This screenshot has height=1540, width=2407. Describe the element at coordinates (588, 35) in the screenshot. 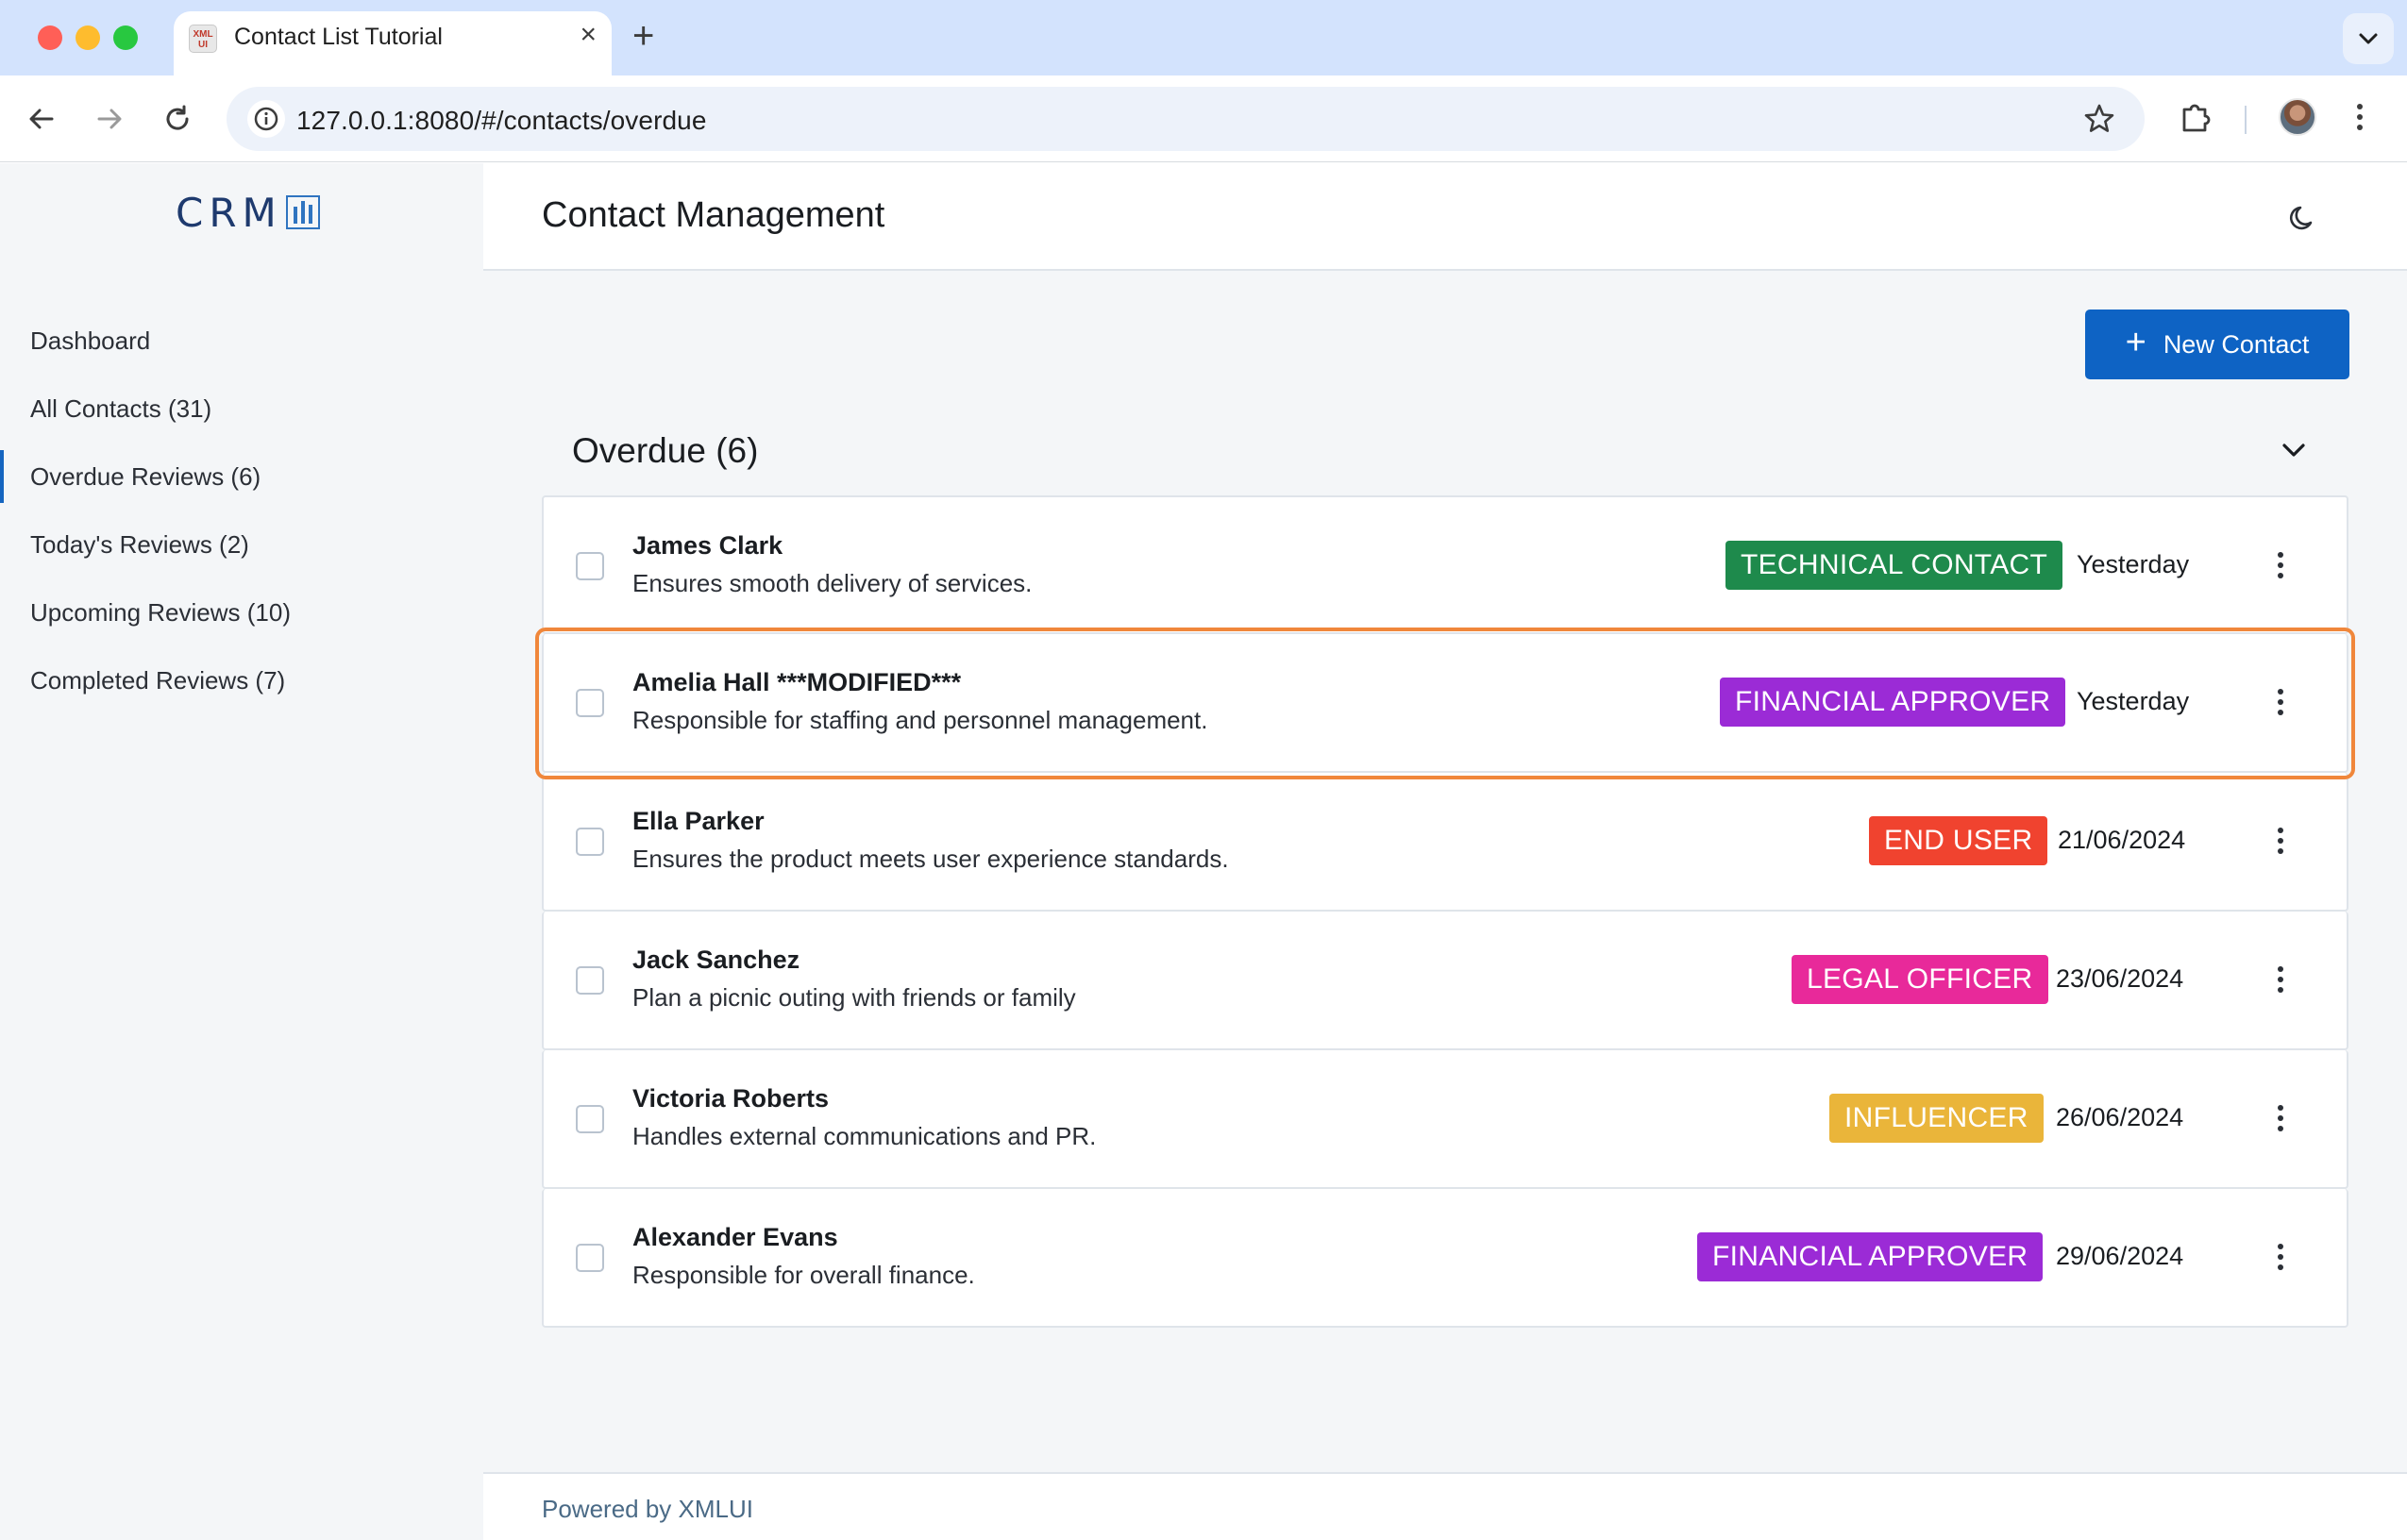

I see `tab-close-icon: ×` at that location.